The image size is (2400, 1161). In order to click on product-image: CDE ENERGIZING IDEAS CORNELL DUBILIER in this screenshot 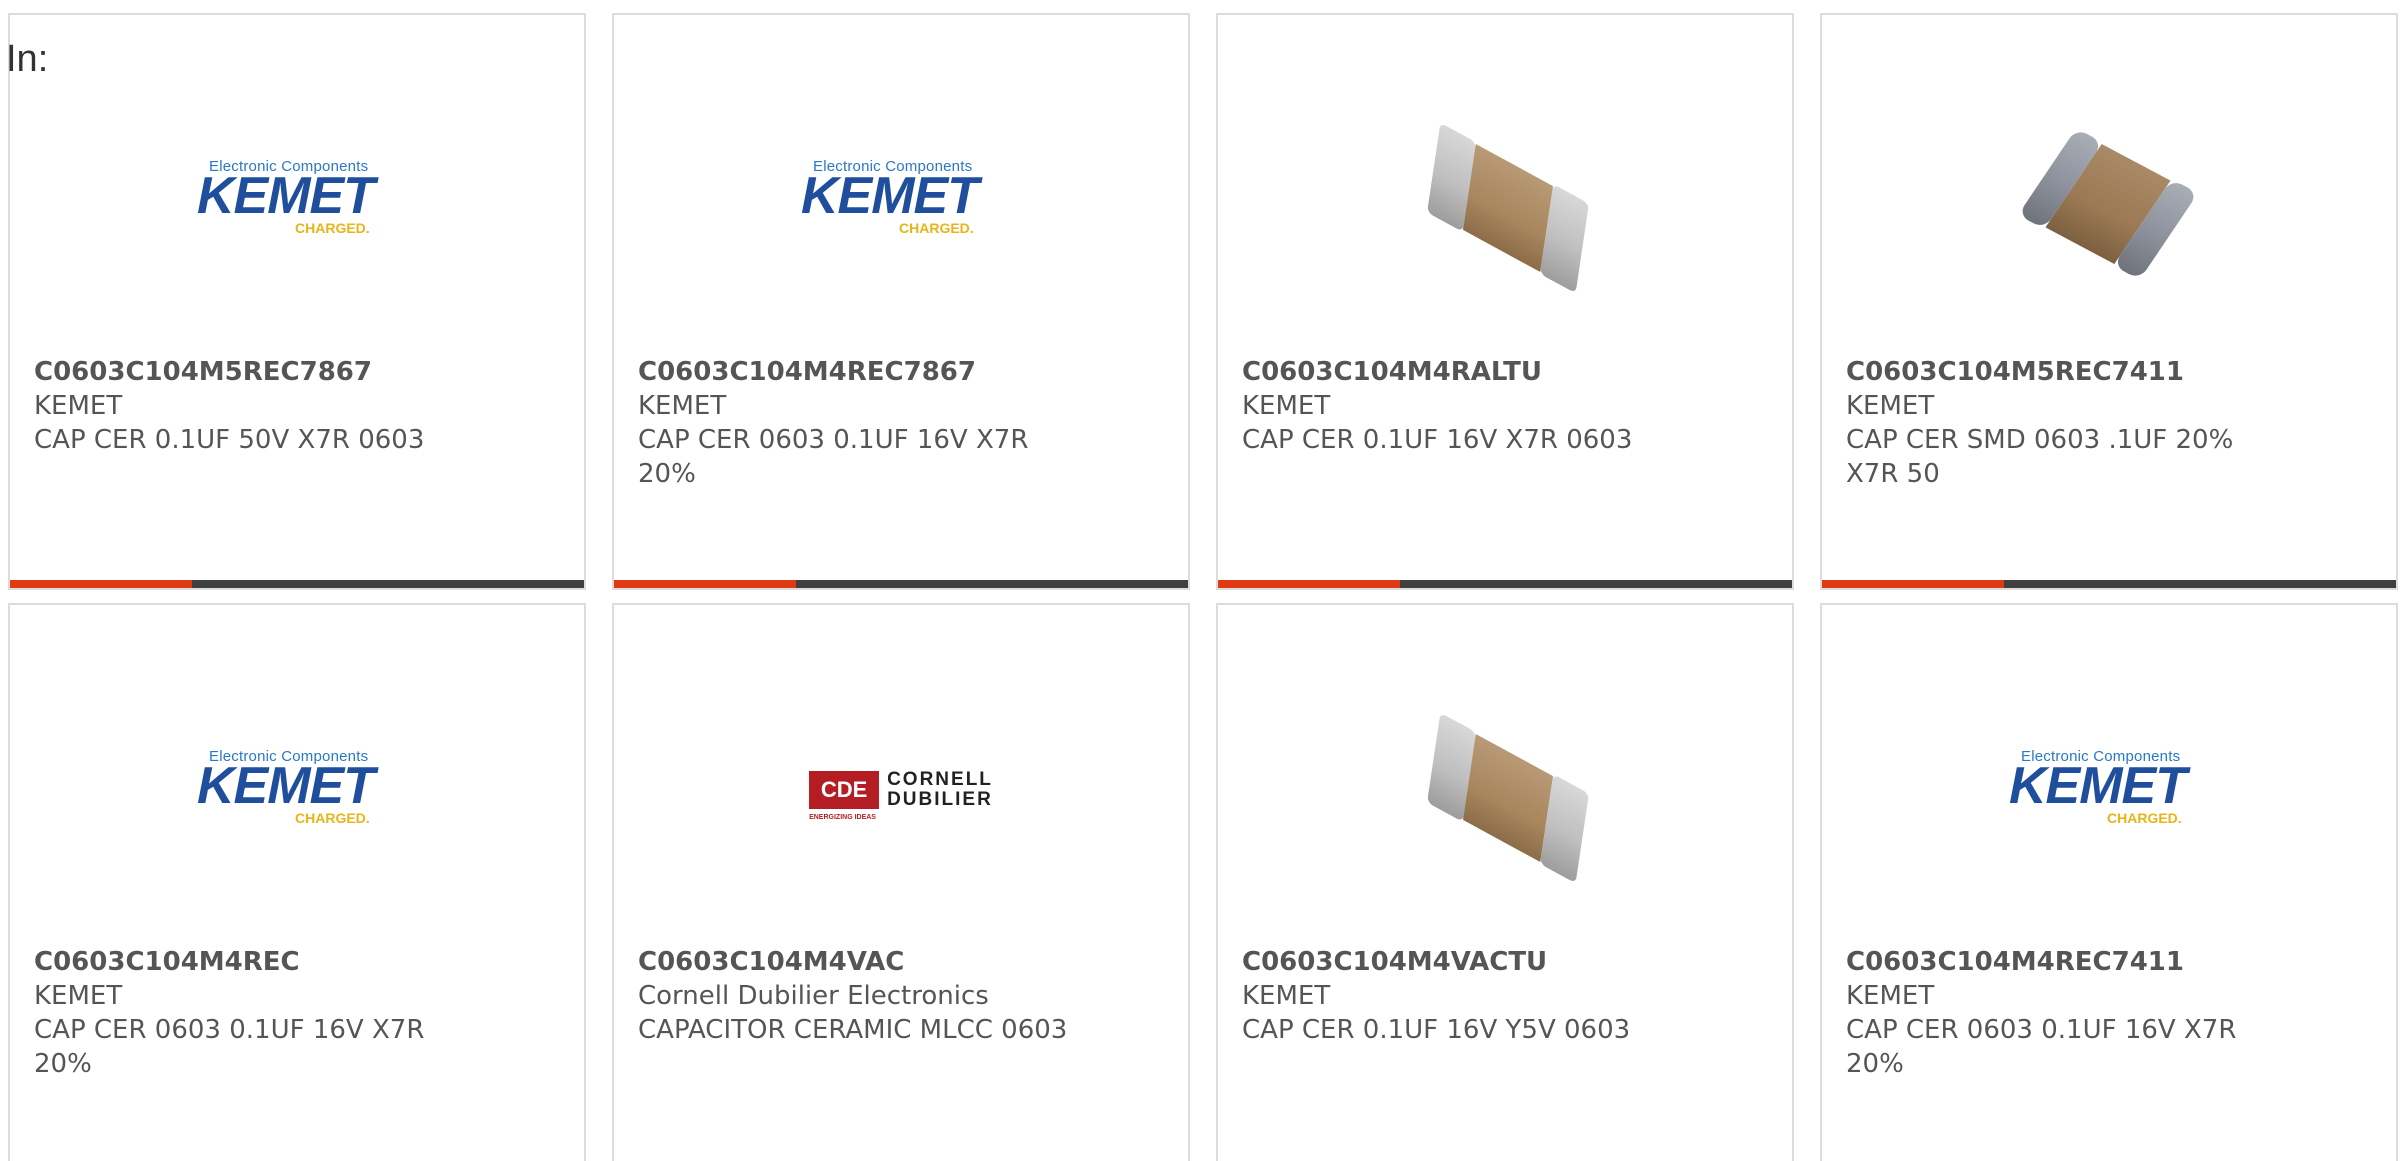, I will do `click(901, 790)`.